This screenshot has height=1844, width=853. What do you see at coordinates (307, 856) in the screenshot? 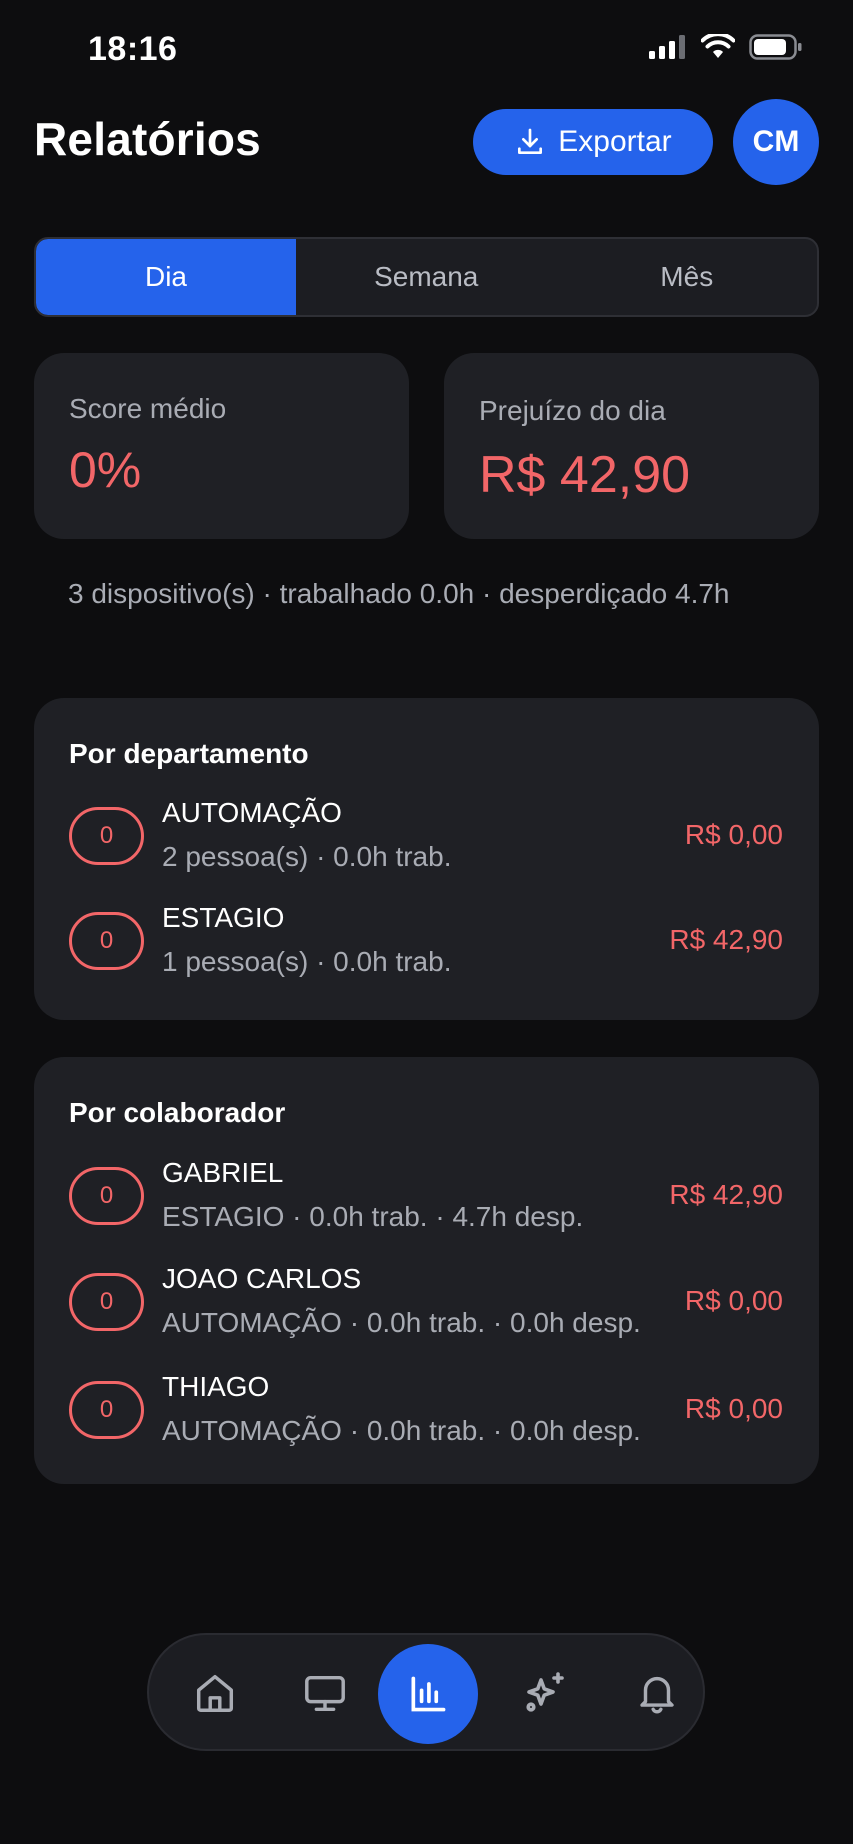
I see `department-details: 2 pessoa(s) · 0.0h trab.` at bounding box center [307, 856].